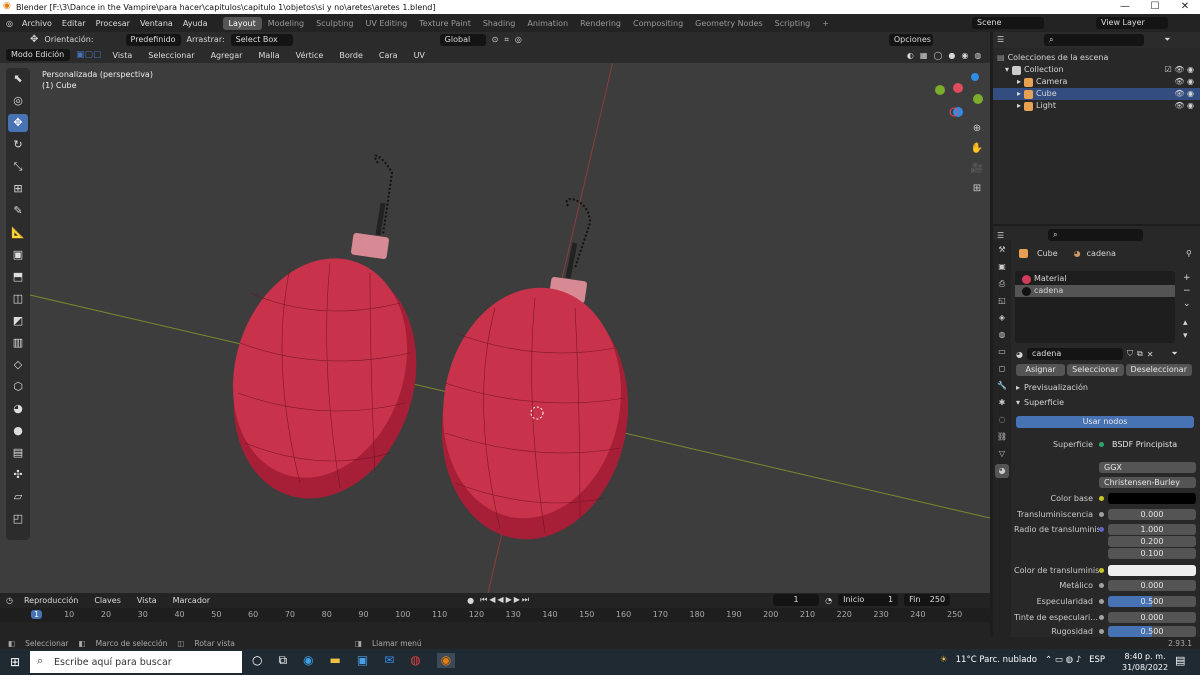 This screenshot has height=675, width=1200. What do you see at coordinates (462, 39) in the screenshot?
I see `transform-orientation-dropdown: Global` at bounding box center [462, 39].